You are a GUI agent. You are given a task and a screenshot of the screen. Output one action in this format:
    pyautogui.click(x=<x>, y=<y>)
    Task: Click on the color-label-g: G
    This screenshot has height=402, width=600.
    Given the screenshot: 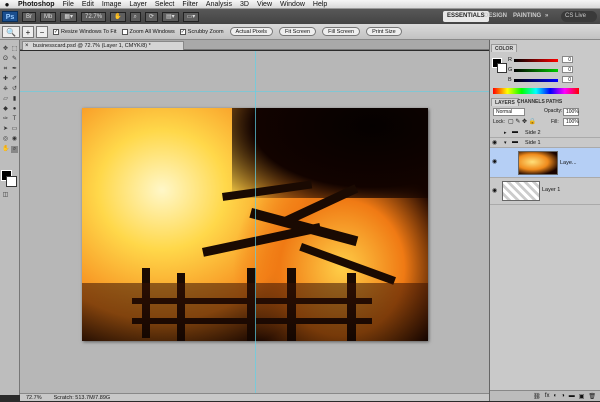 What is the action you would take?
    pyautogui.click(x=510, y=70)
    